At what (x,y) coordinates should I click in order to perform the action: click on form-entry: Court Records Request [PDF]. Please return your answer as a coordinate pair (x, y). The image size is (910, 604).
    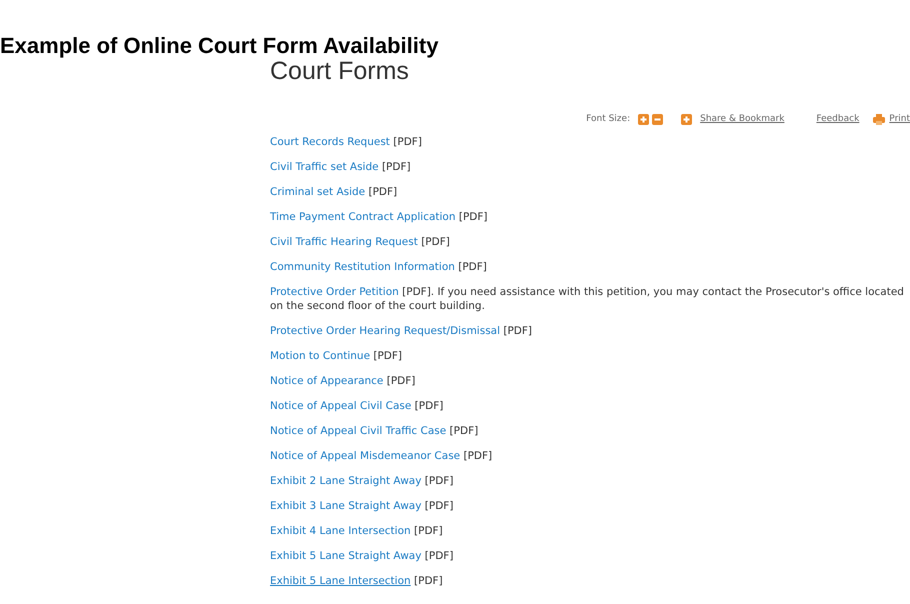
    Looking at the image, I should click on (346, 142).